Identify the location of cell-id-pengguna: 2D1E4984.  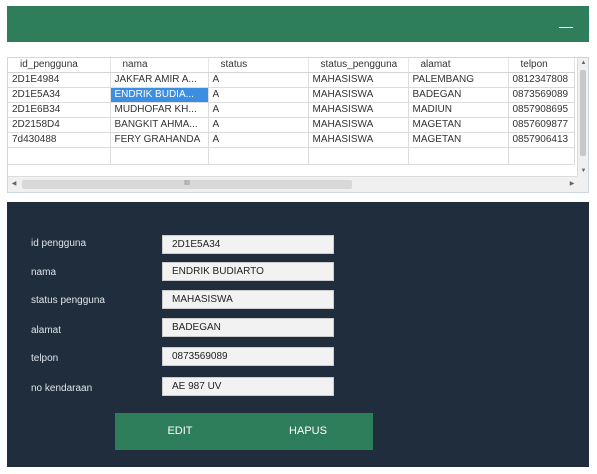
(59, 80).